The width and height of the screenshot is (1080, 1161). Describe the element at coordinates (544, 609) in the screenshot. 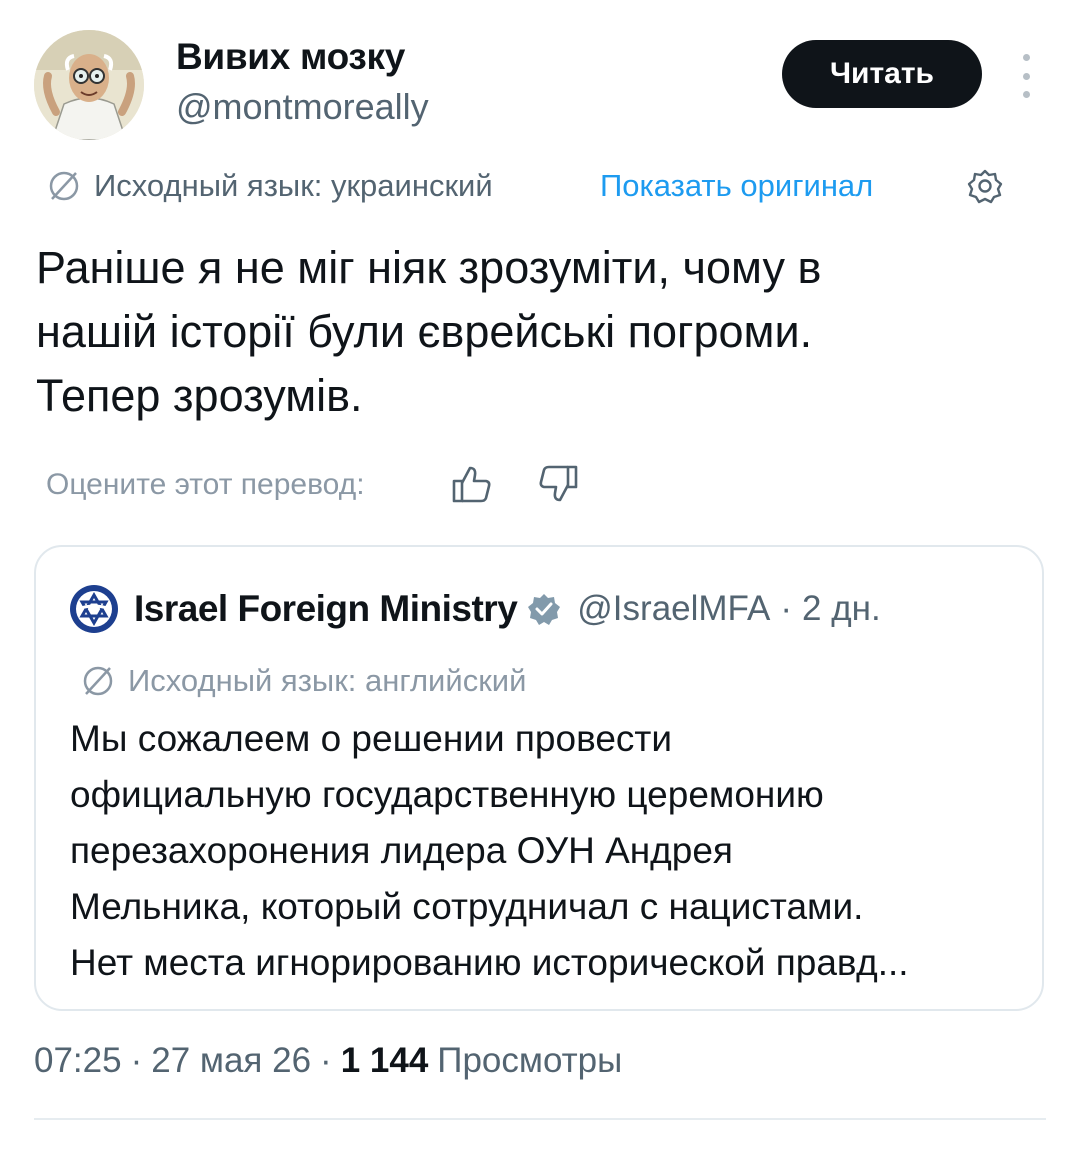

I see `verified-badge-icon` at that location.